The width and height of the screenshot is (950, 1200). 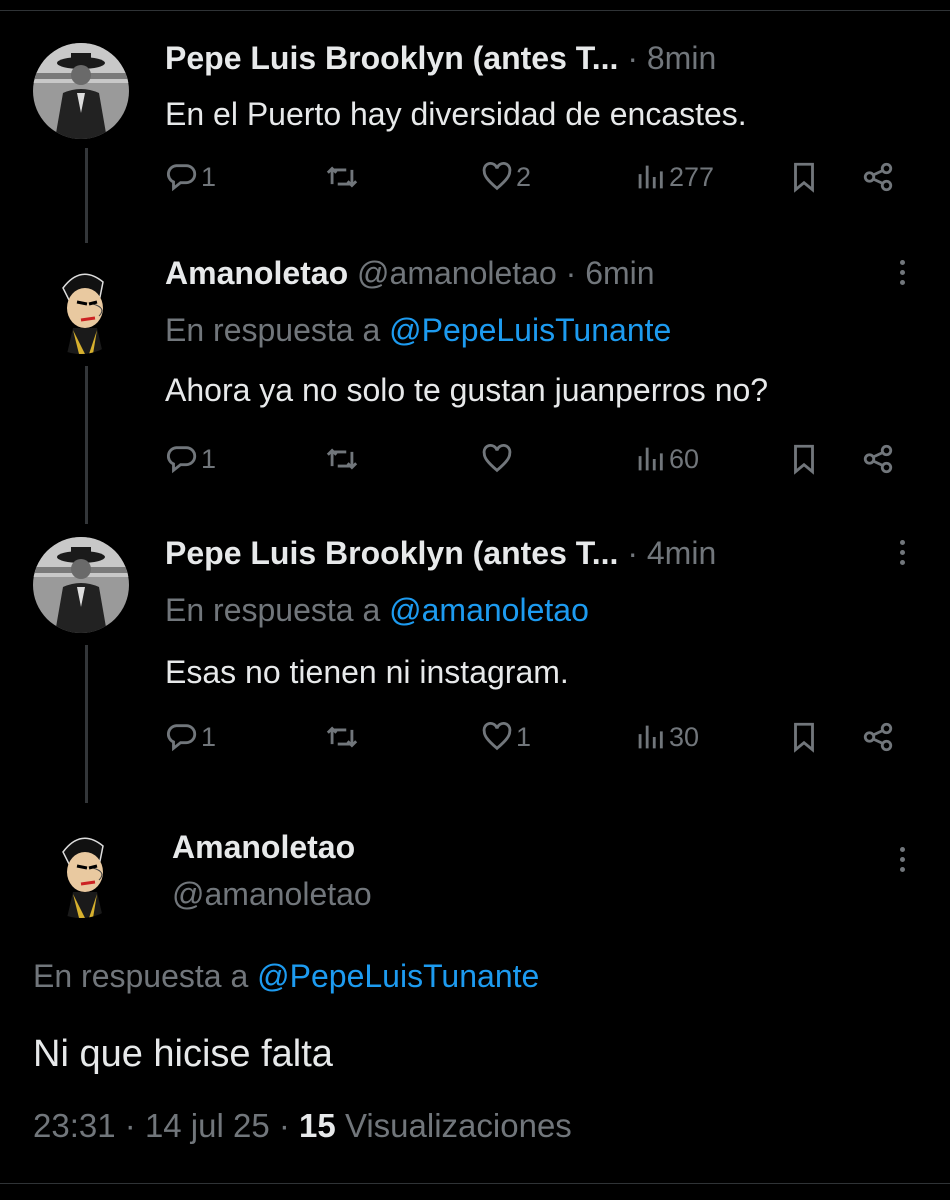 What do you see at coordinates (610, 273) in the screenshot?
I see `timestamp: · 6min` at bounding box center [610, 273].